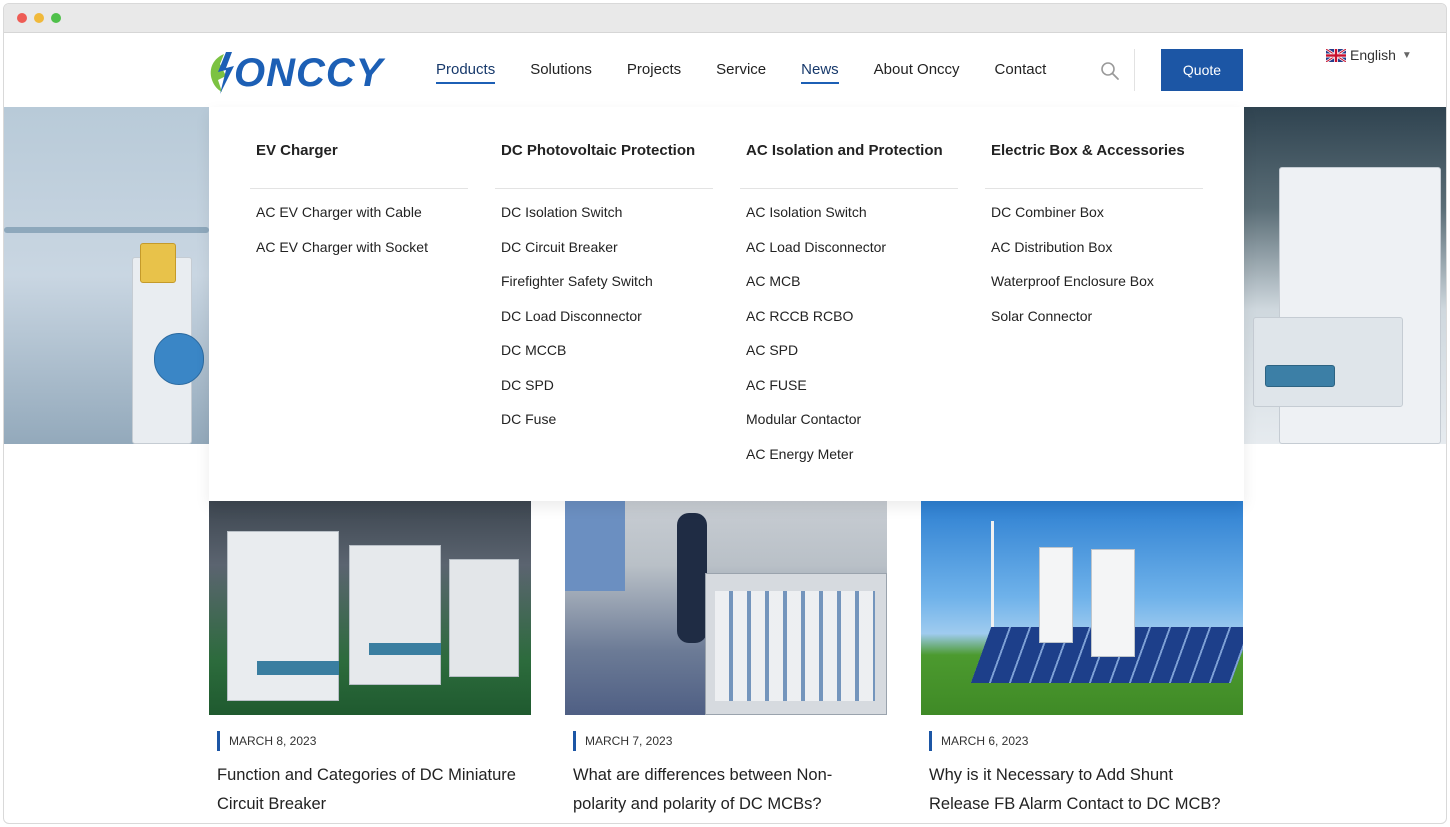 This screenshot has width=1450, height=827. Describe the element at coordinates (604, 392) in the screenshot. I see `mega-menu-item: DC SPD` at that location.